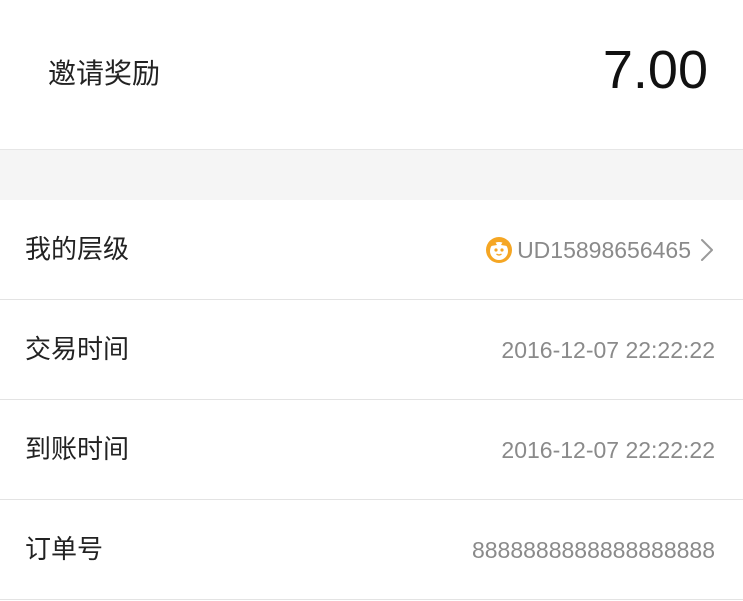 The height and width of the screenshot is (601, 743). I want to click on reward-amount: 7.00, so click(655, 70).